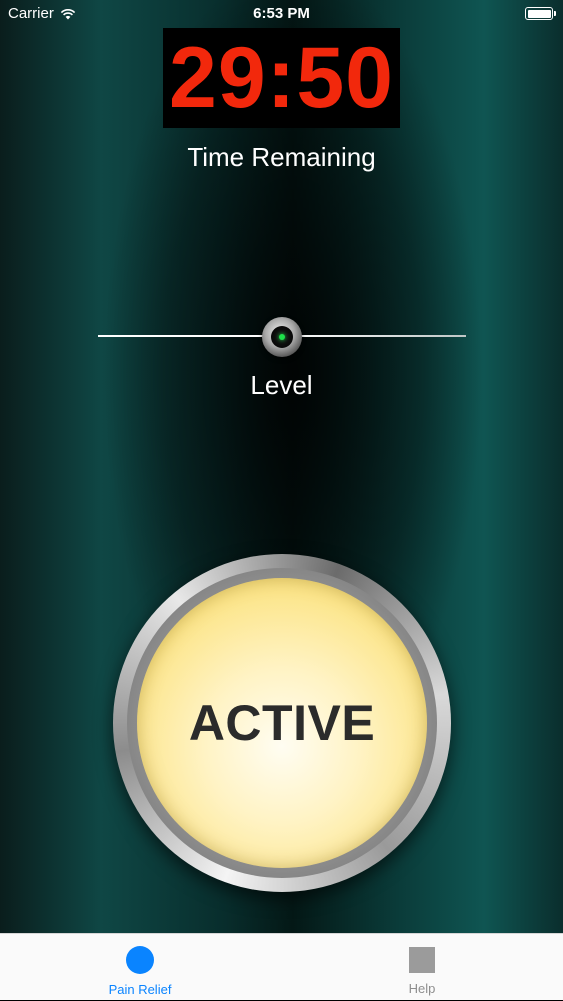 Image resolution: width=563 pixels, height=1001 pixels. I want to click on tab-pain-relief: Pain Relief, so click(140, 967).